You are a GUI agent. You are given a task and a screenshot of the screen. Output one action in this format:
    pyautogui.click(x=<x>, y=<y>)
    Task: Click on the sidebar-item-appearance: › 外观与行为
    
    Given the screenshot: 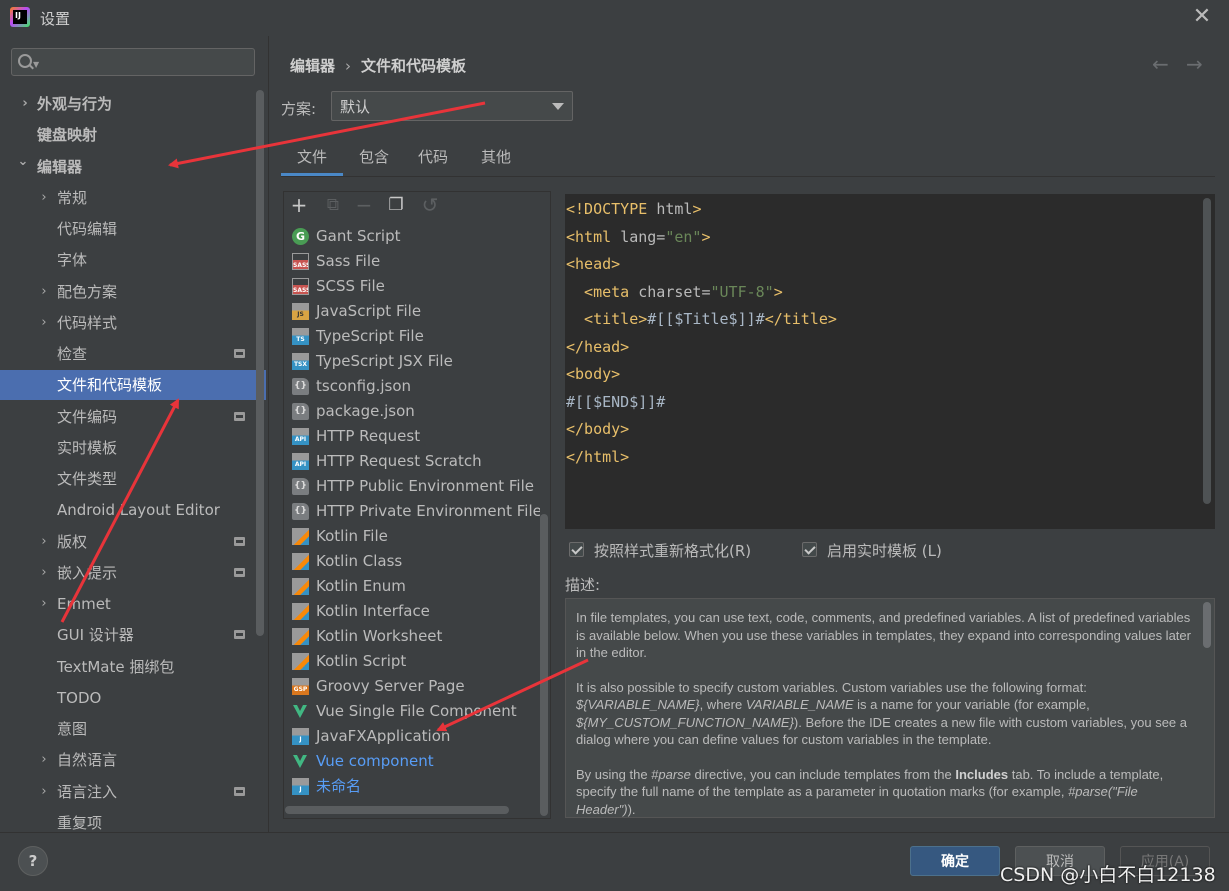 What is the action you would take?
    pyautogui.click(x=133, y=104)
    